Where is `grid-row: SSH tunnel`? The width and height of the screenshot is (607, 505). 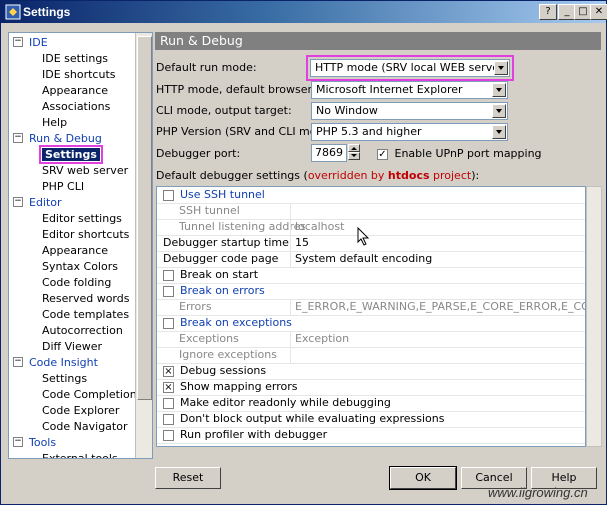
grid-row: SSH tunnel is located at coordinates (371, 211).